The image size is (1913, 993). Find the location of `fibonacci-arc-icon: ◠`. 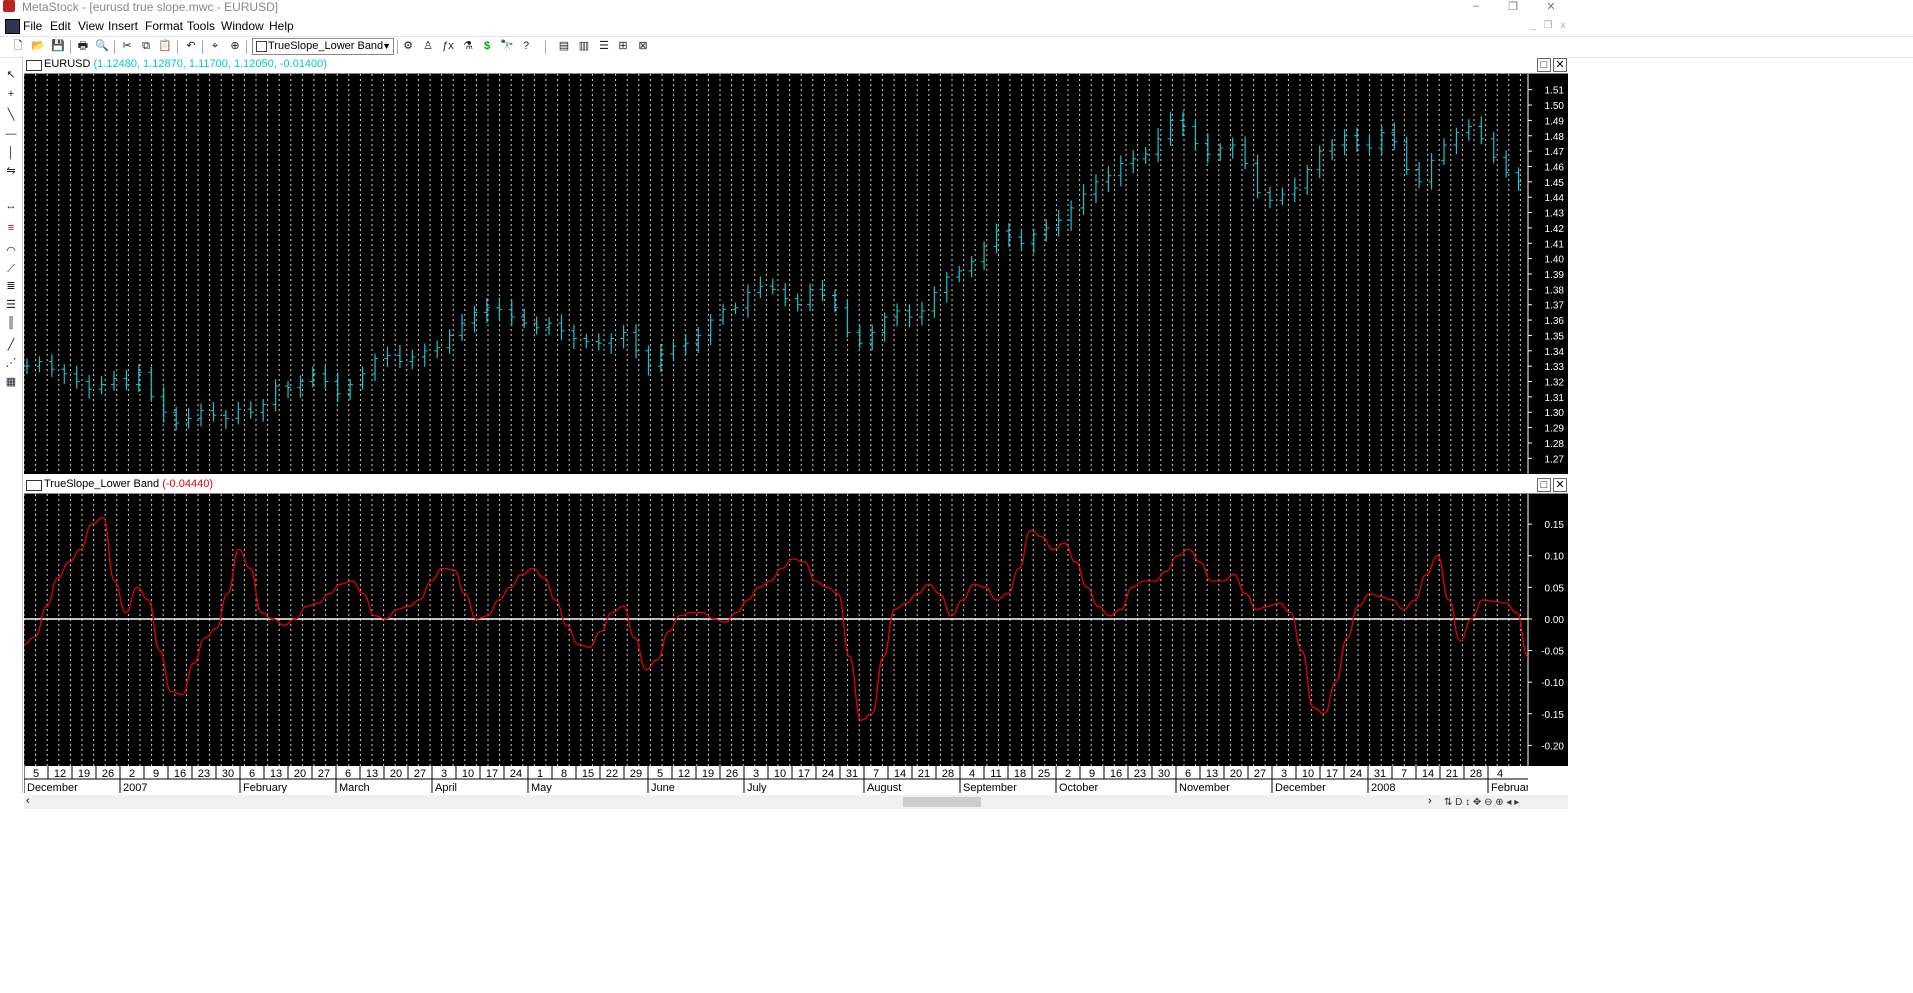

fibonacci-arc-icon: ◠ is located at coordinates (11, 251).